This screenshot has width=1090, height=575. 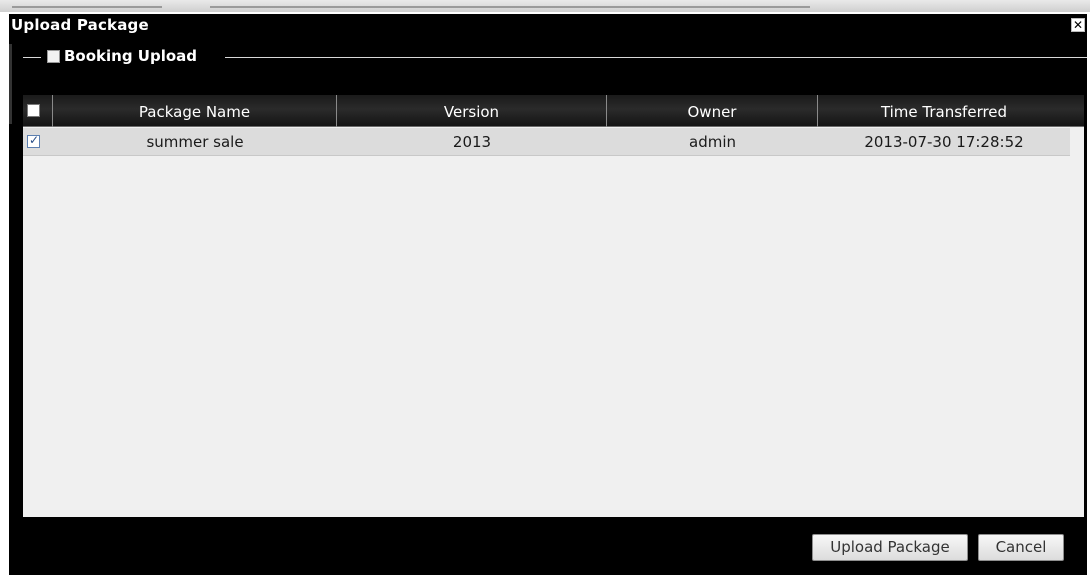 I want to click on select-all-checkbox, so click(x=33, y=110).